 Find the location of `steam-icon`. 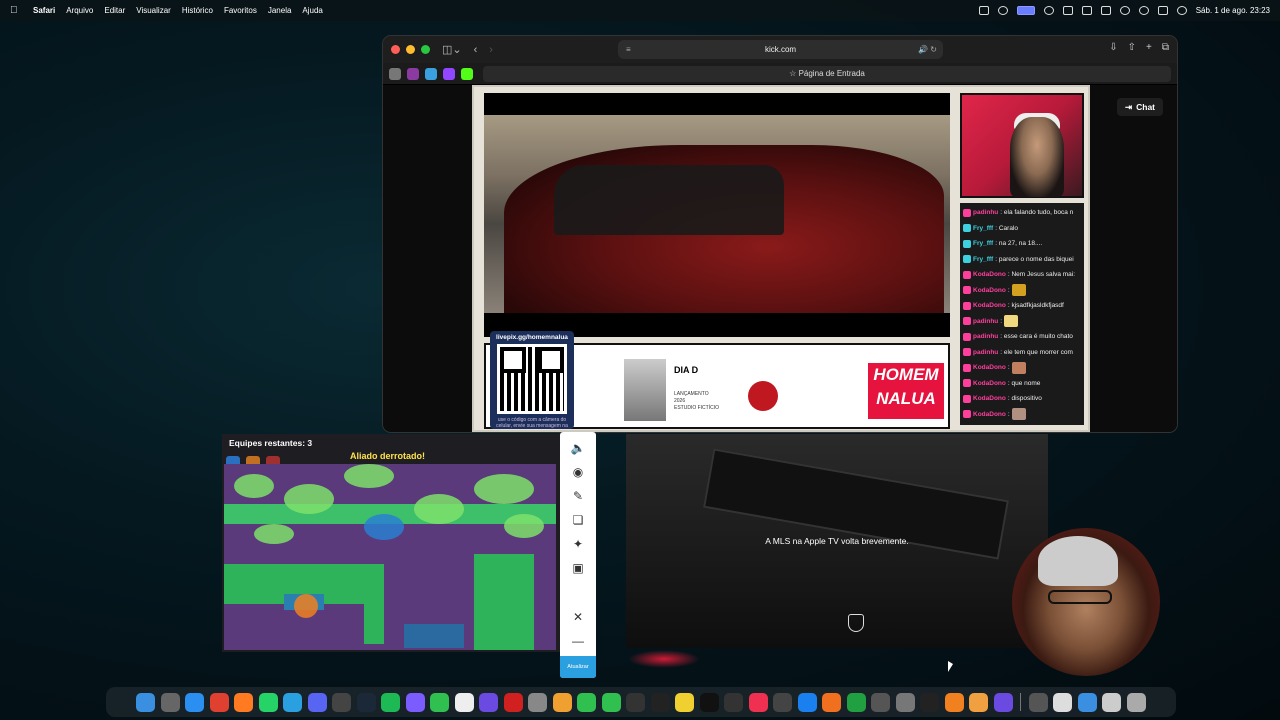

steam-icon is located at coordinates (366, 702).